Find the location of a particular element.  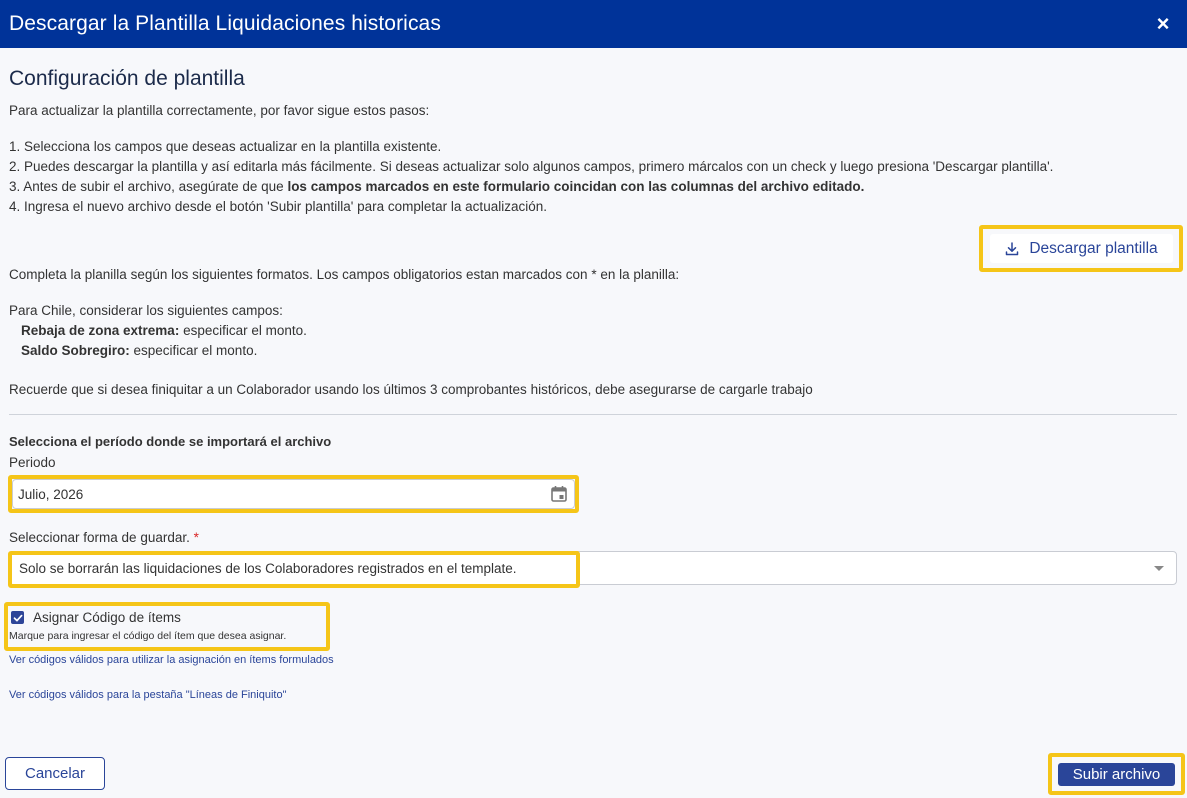

assign-codes-checkbox is located at coordinates (17, 617).